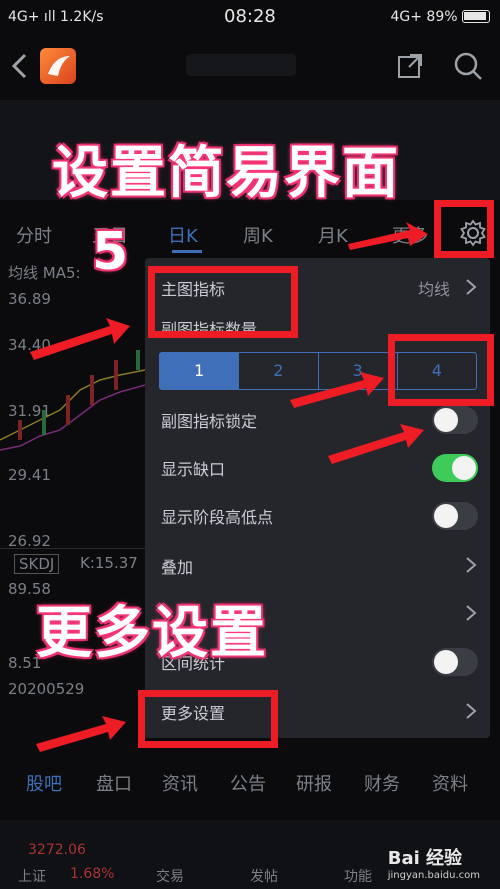  What do you see at coordinates (44, 783) in the screenshot?
I see `tab-guba: 股吧` at bounding box center [44, 783].